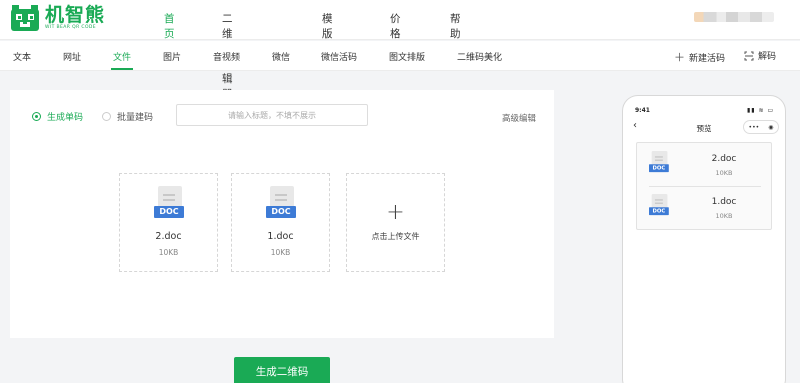 Image resolution: width=800 pixels, height=383 pixels. What do you see at coordinates (704, 208) in the screenshot?
I see `list-item: DOC 1.doc 10KB` at bounding box center [704, 208].